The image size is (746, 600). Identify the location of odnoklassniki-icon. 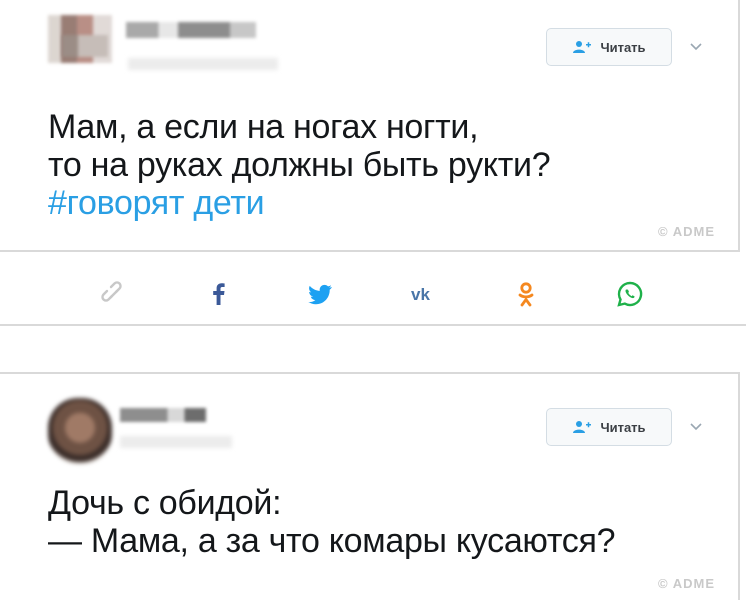
(526, 294).